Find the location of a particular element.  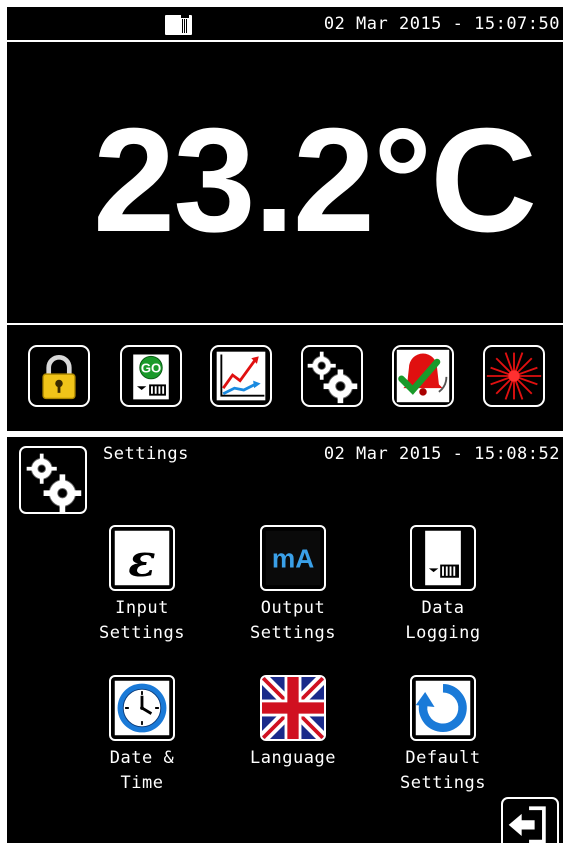

status-divider is located at coordinates (285, 41).